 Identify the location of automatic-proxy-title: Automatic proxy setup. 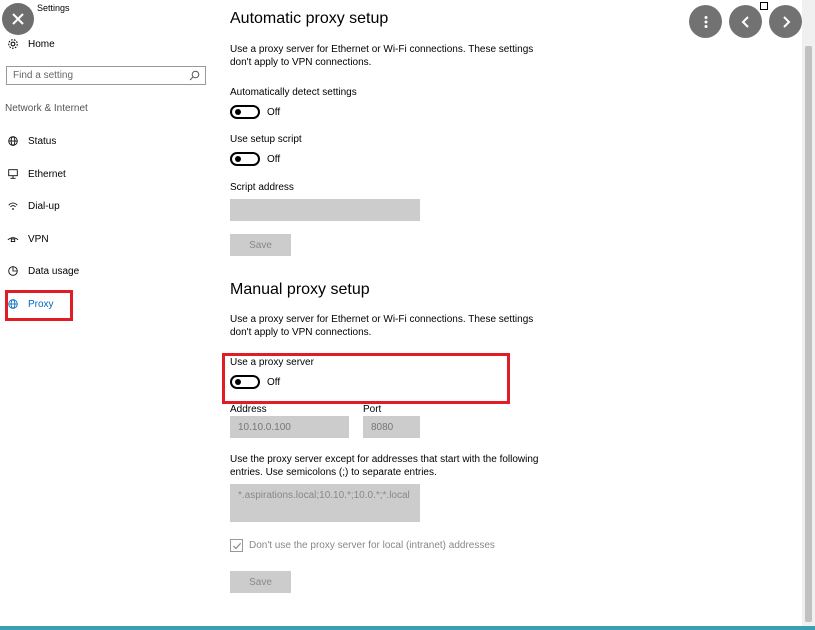
(309, 18).